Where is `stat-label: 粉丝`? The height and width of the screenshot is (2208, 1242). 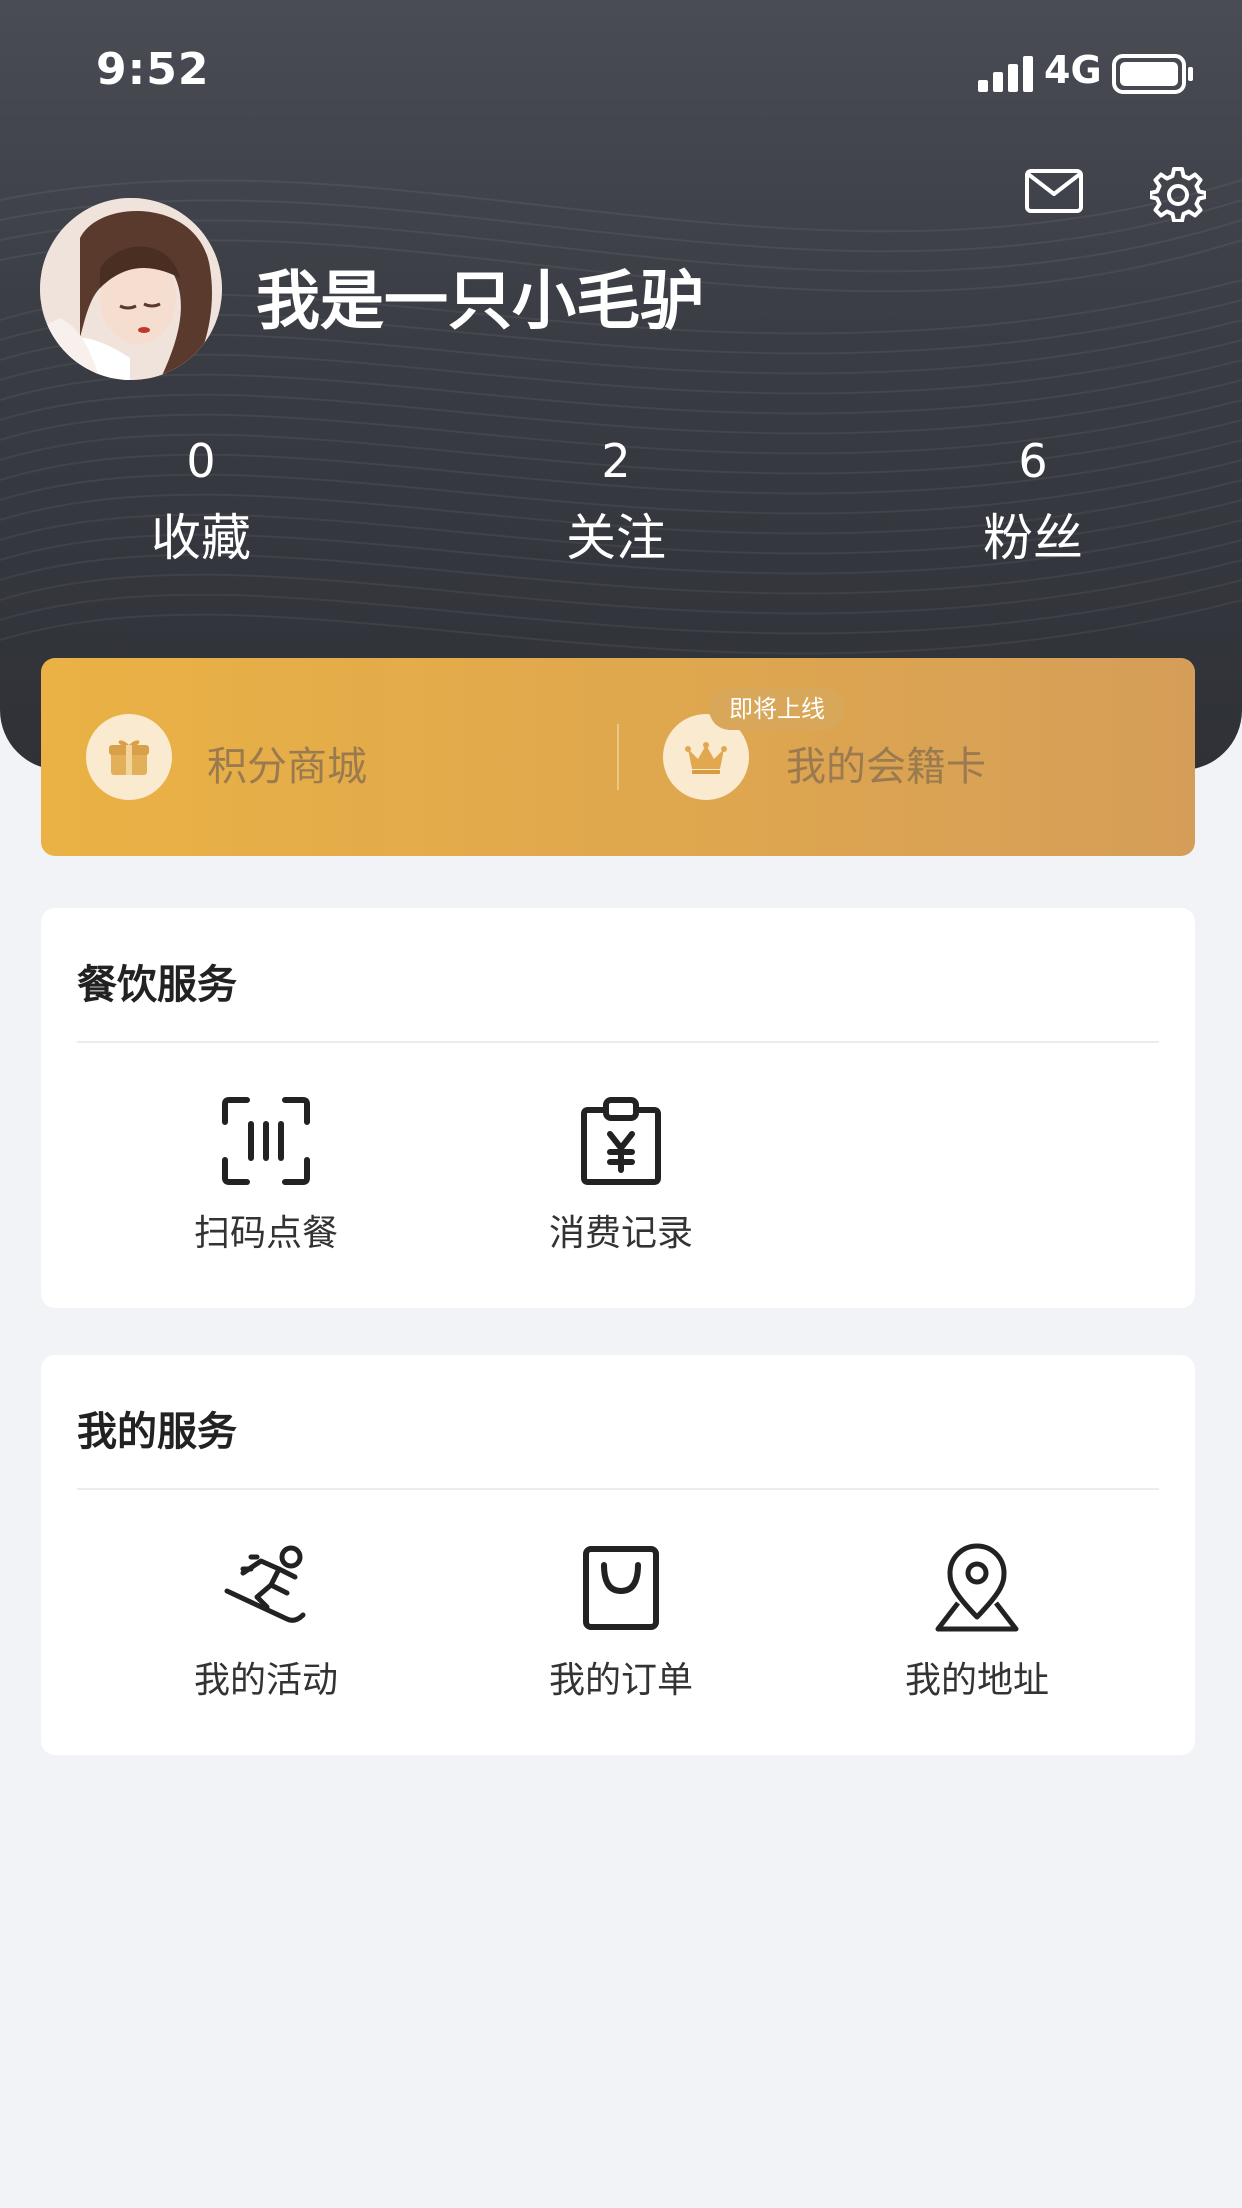
stat-label: 粉丝 is located at coordinates (1033, 538).